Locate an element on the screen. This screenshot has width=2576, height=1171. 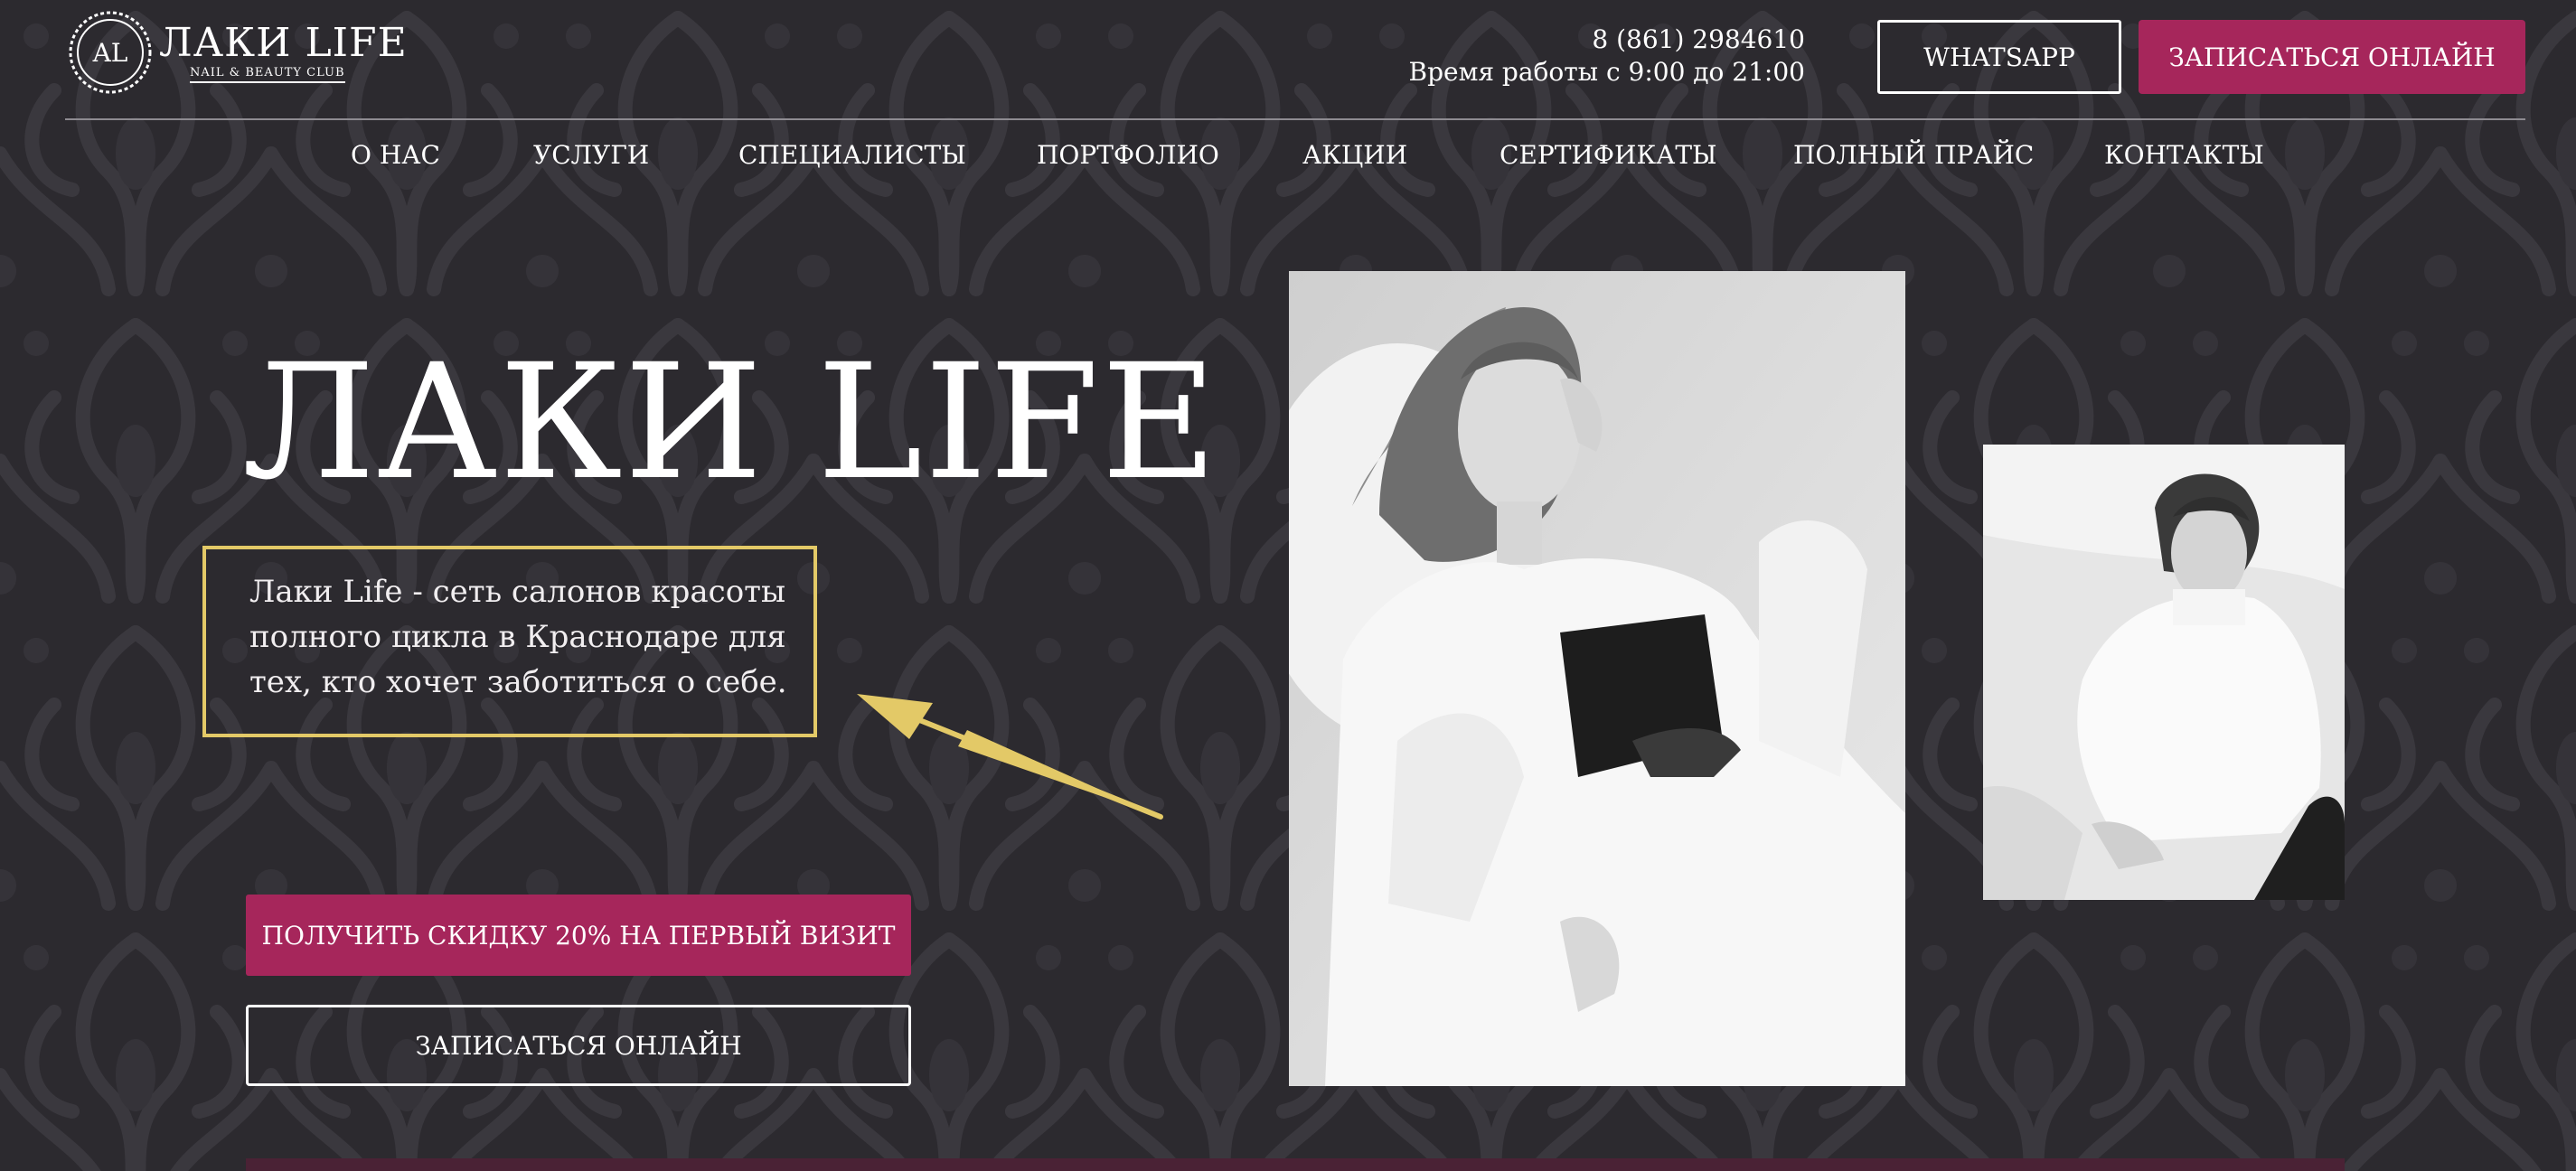
working-hours: Время работы с 9:00 до 21:00 is located at coordinates (1607, 72).